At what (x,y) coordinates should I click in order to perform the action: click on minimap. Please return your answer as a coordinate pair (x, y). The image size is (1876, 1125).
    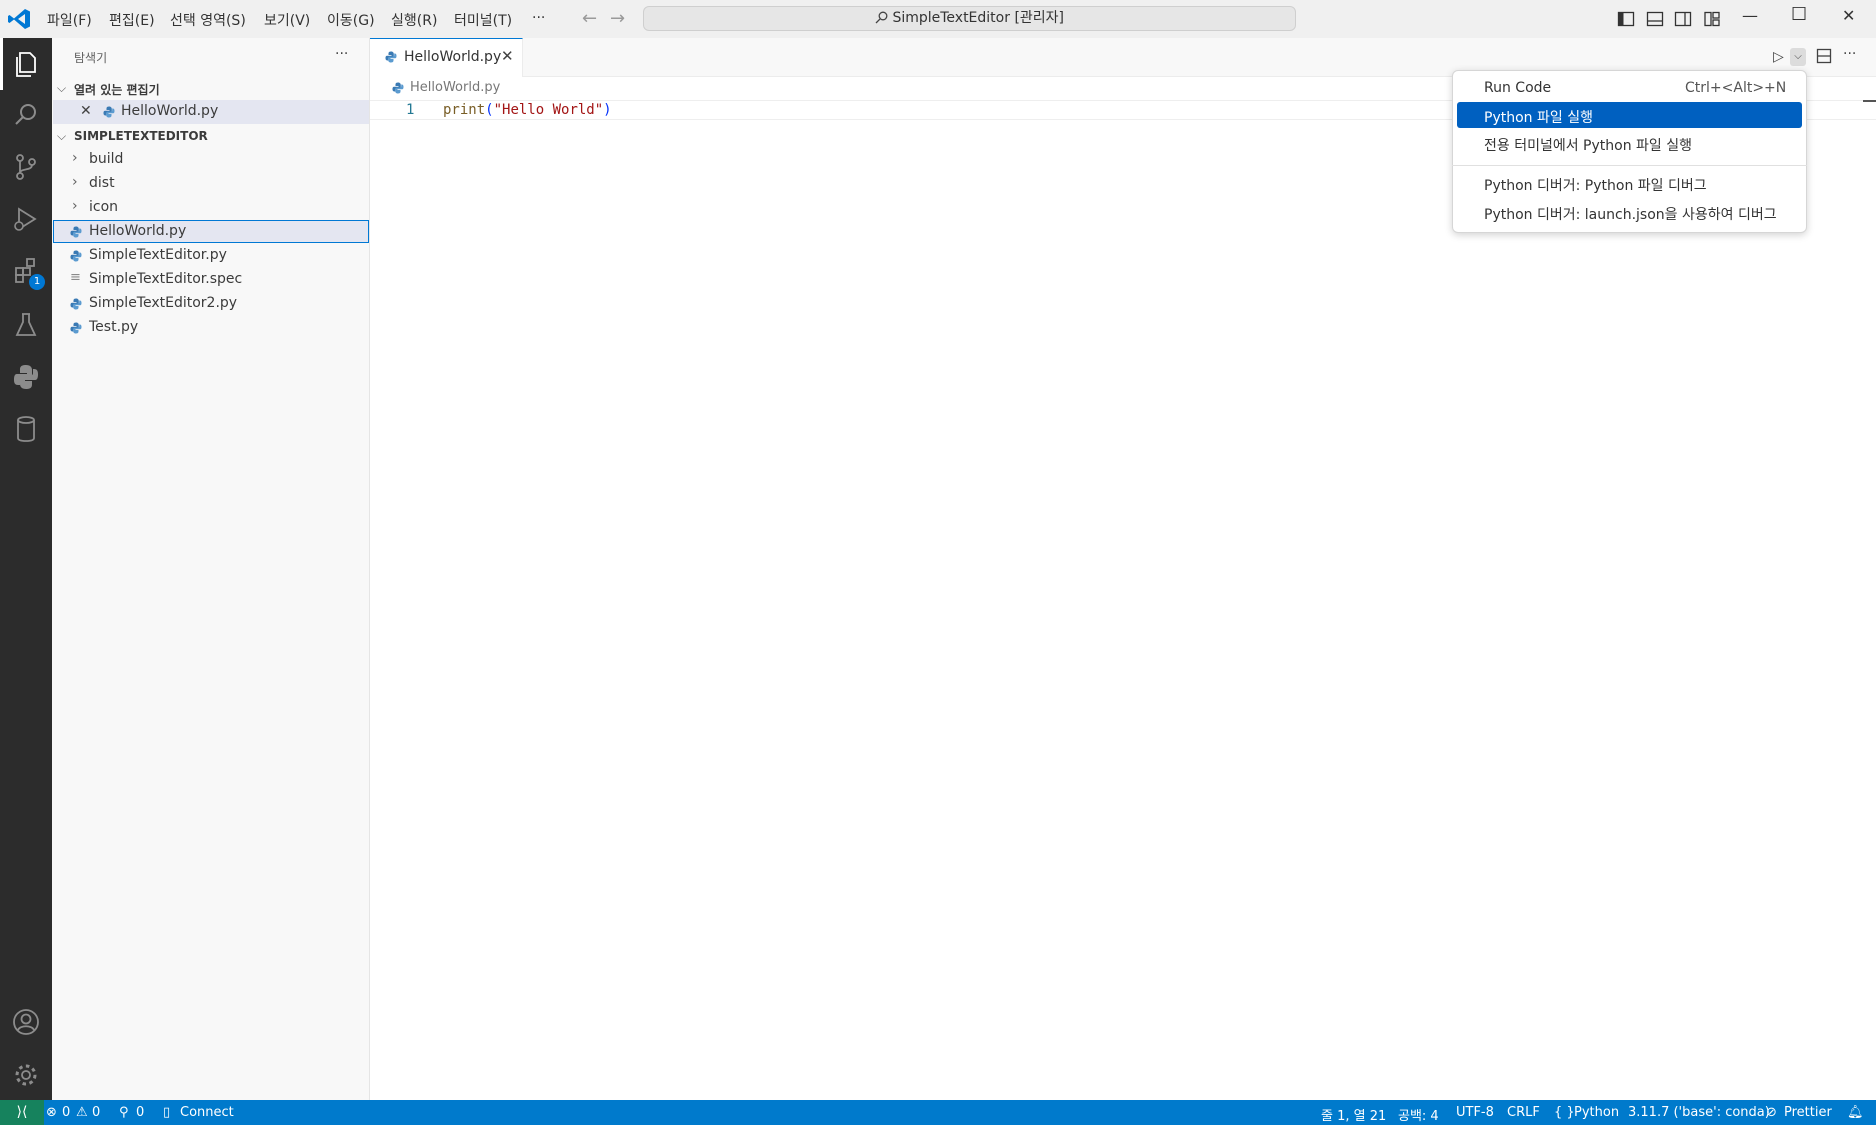
    Looking at the image, I should click on (1869, 101).